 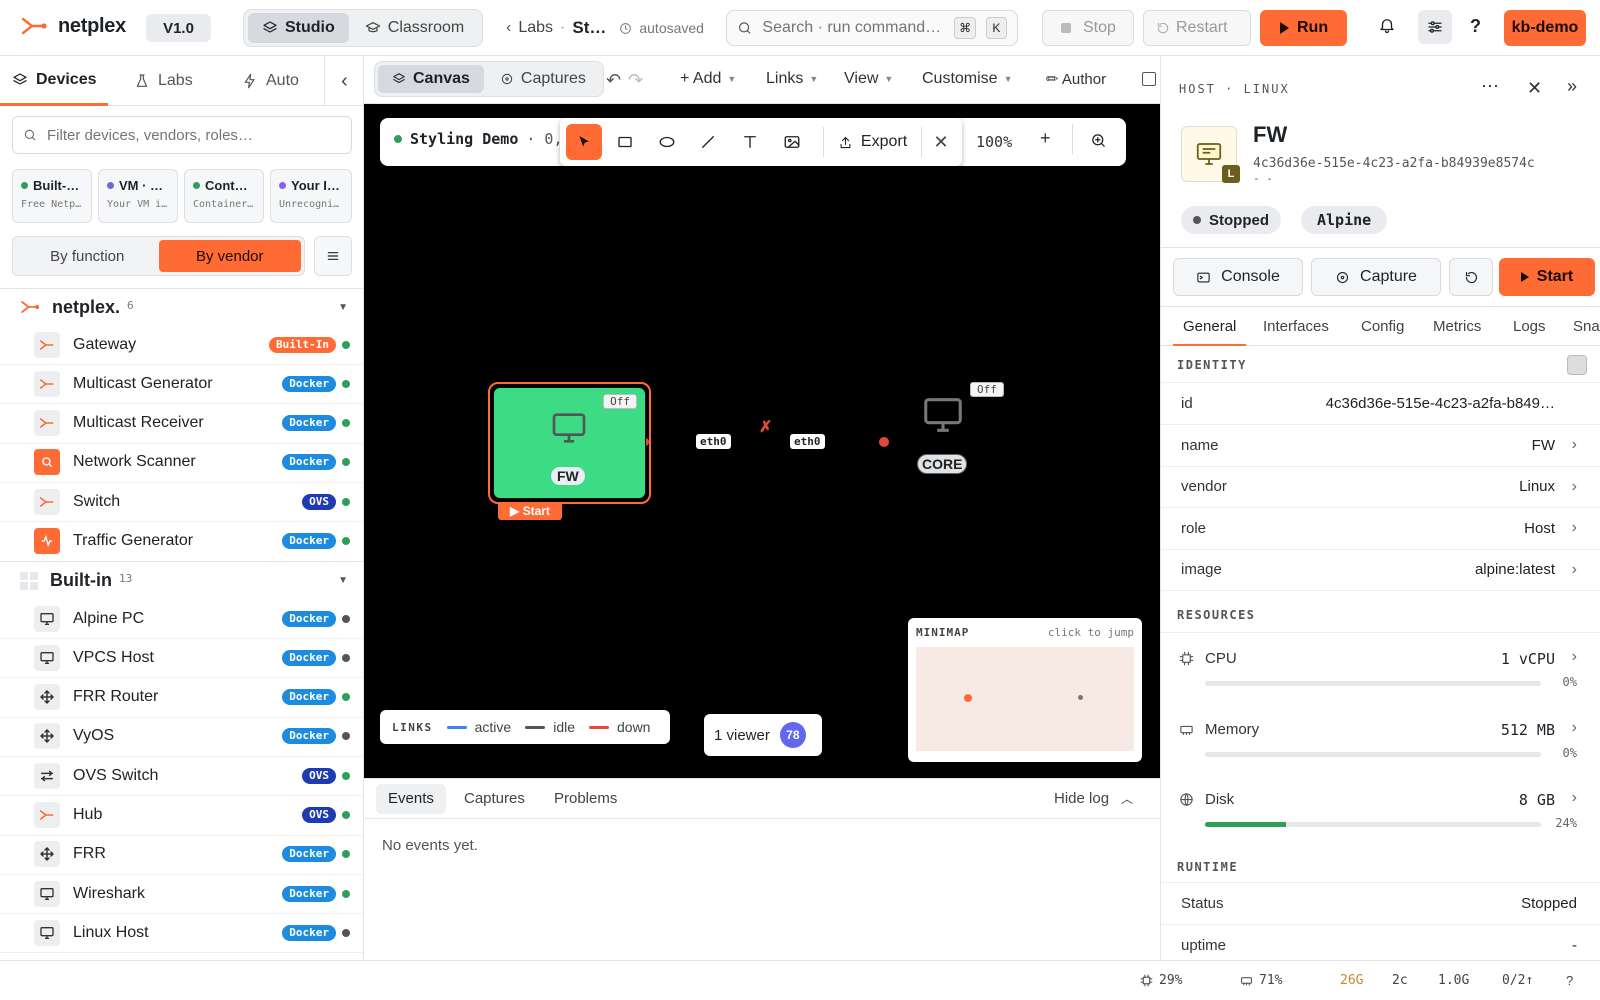 I want to click on io-counter: 0/2↑, so click(x=1518, y=980).